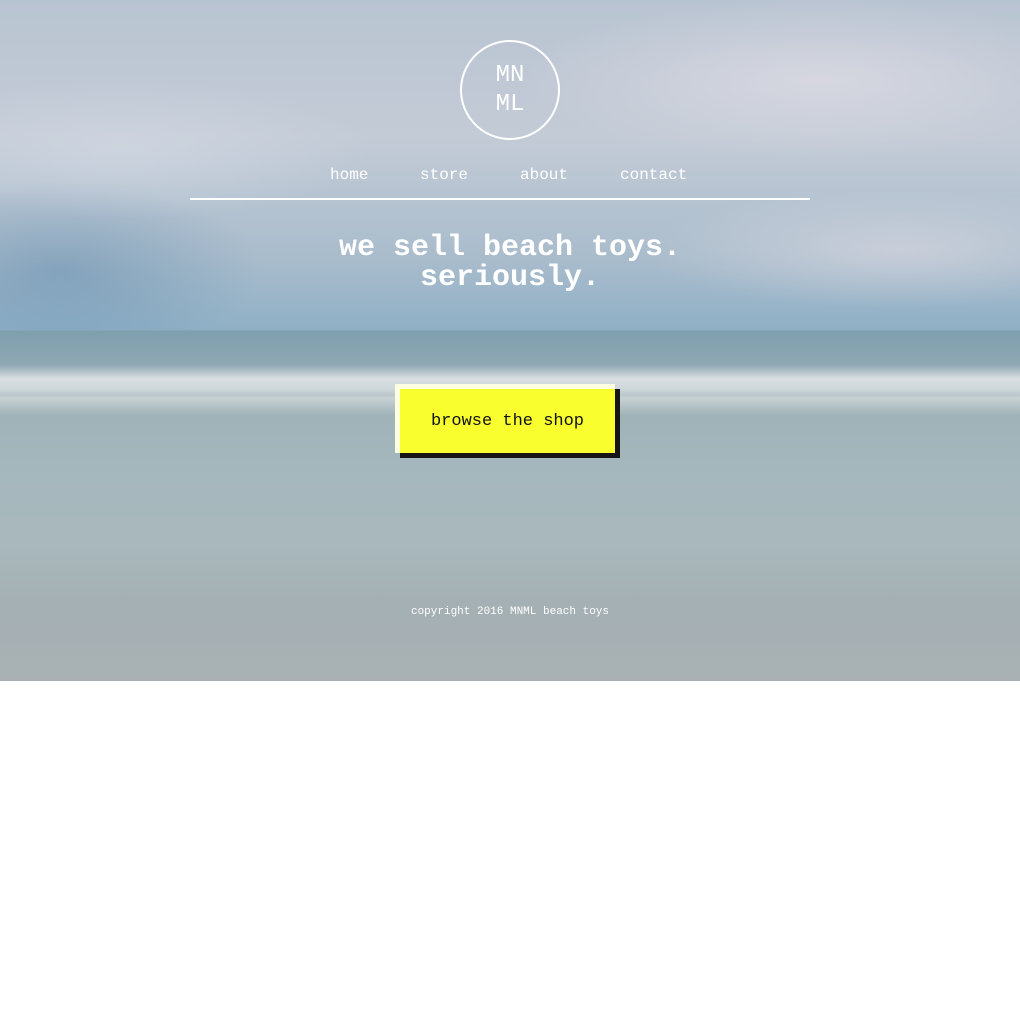 The width and height of the screenshot is (1020, 1020). I want to click on copyright-text: copyright 2016 MNML beach toys, so click(510, 612).